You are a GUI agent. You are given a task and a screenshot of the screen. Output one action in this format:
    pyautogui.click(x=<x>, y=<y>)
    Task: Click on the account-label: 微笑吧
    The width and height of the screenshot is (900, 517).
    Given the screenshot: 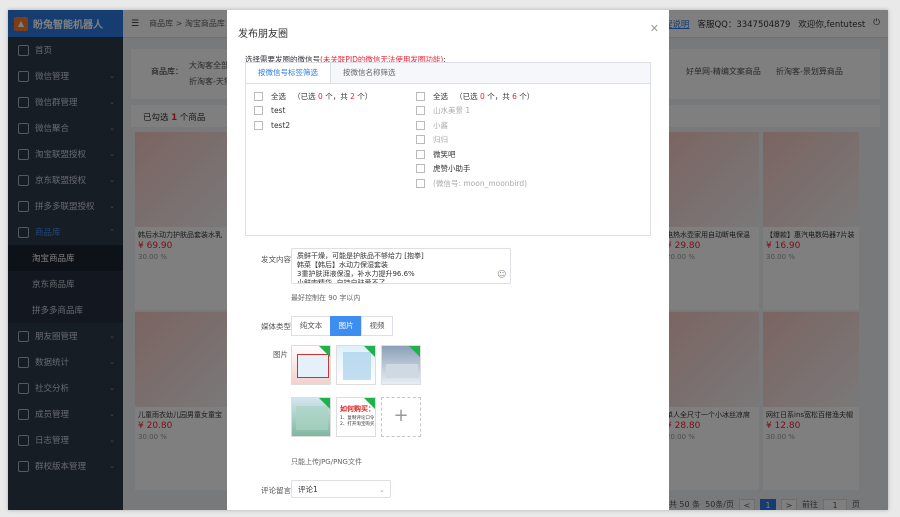 What is the action you would take?
    pyautogui.click(x=444, y=154)
    